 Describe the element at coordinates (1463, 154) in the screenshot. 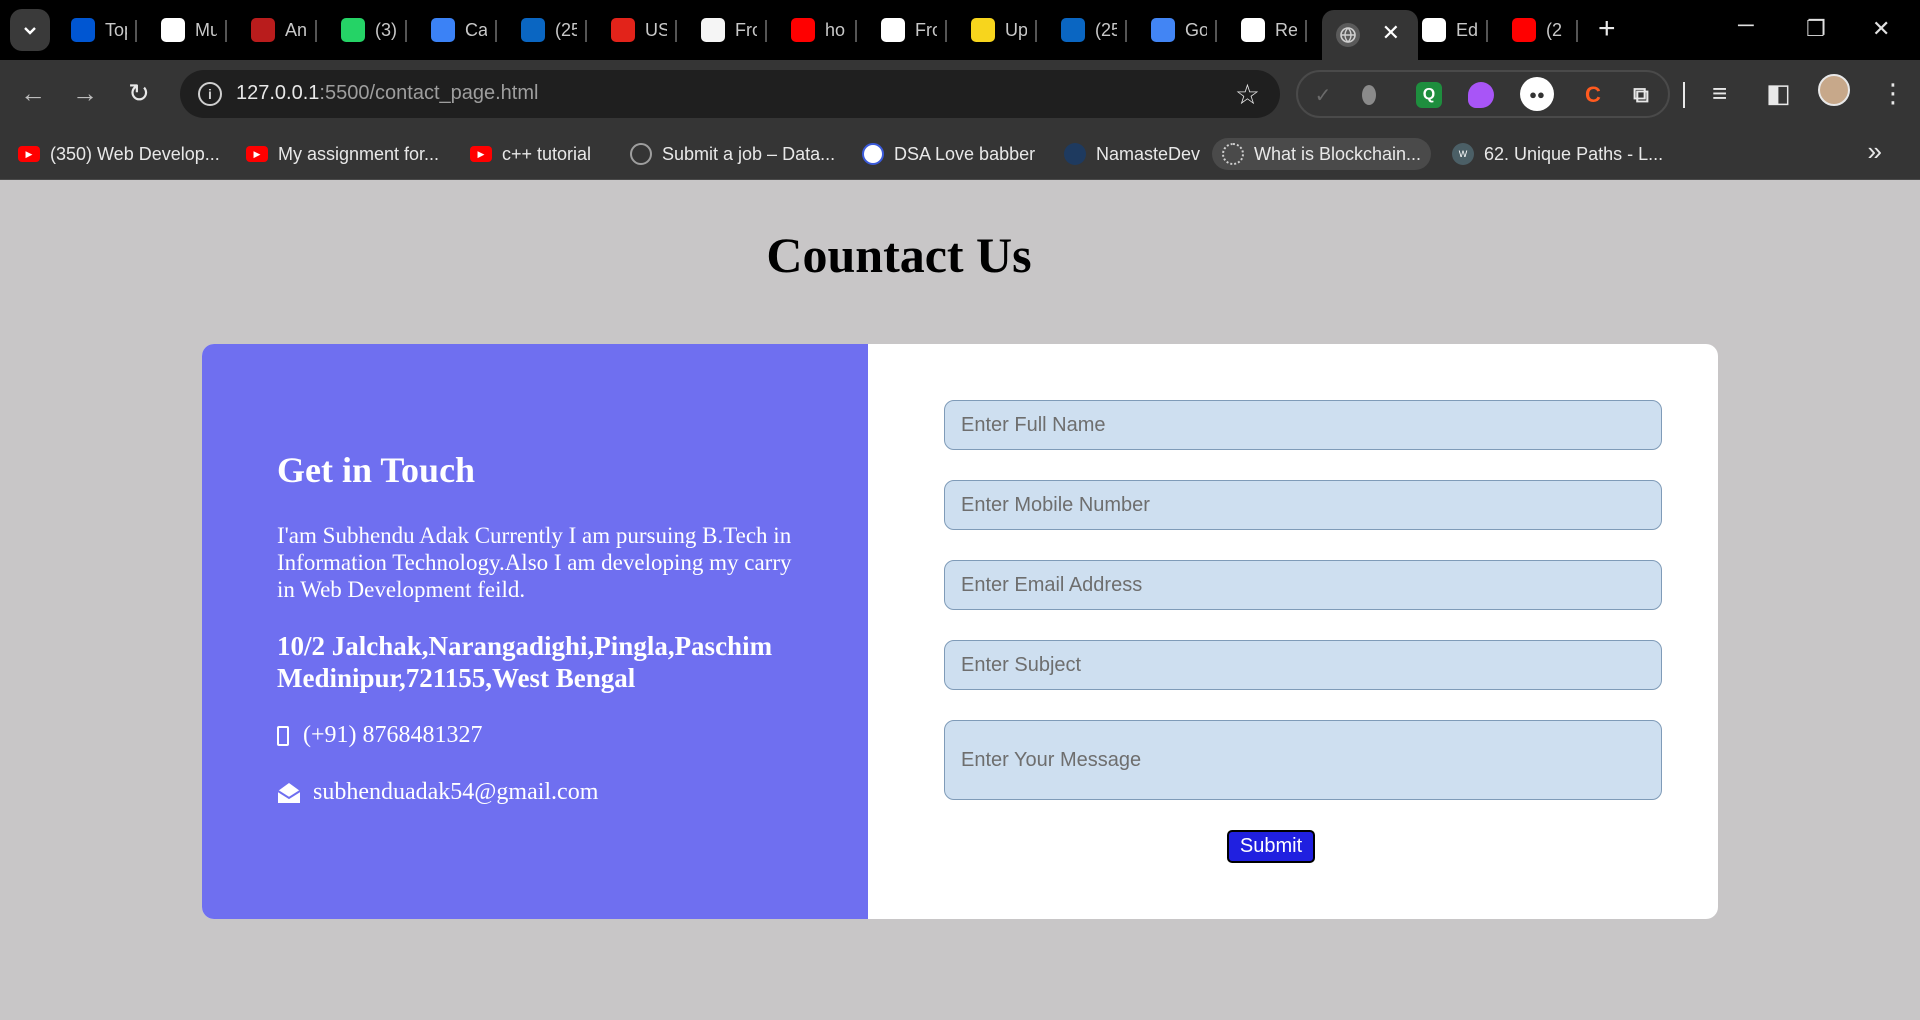

I see `wiki-icon: W` at that location.